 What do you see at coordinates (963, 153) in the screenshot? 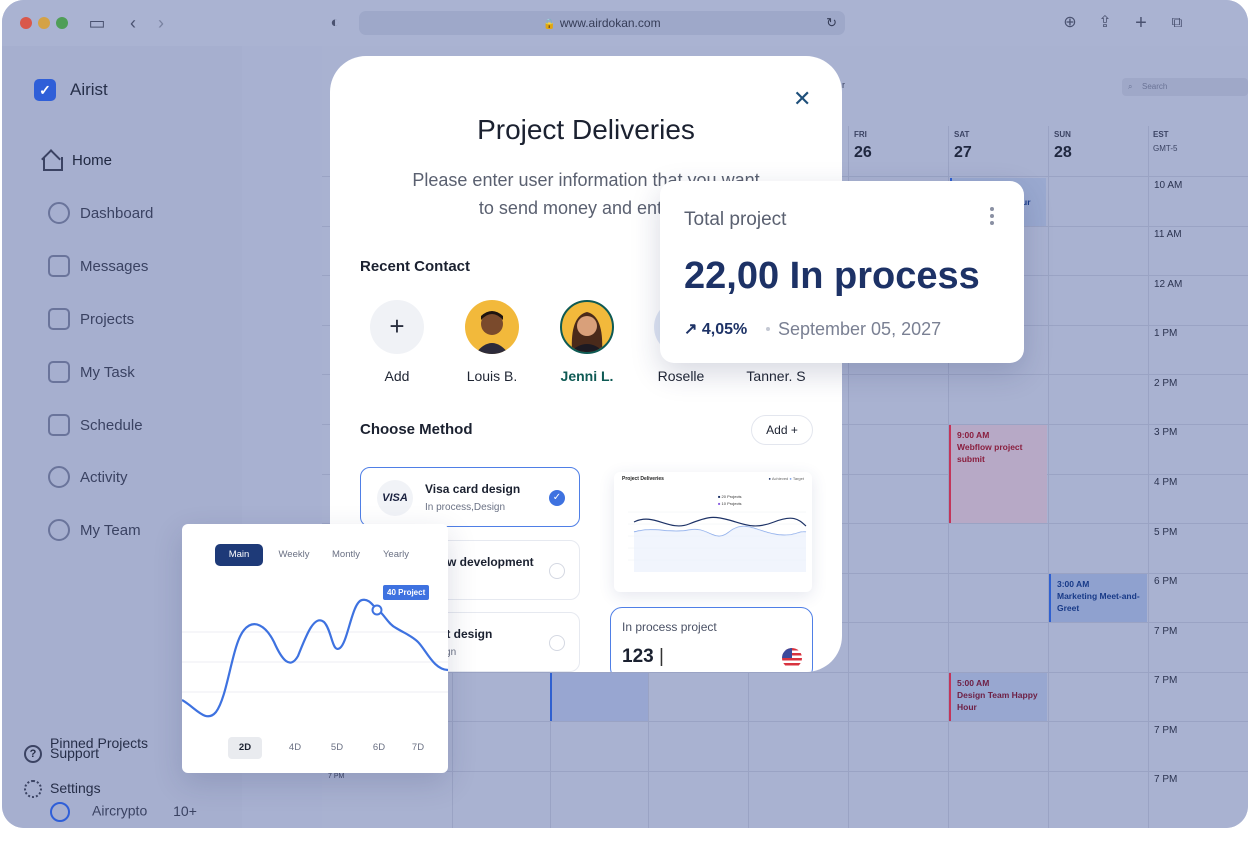
I see `day-number-27: 27` at bounding box center [963, 153].